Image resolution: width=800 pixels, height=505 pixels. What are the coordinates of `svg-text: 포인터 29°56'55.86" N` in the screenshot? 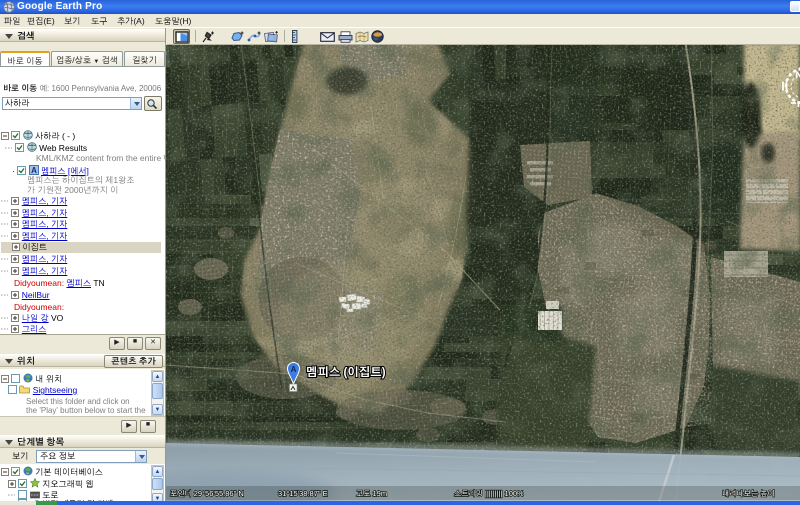 It's located at (207, 494).